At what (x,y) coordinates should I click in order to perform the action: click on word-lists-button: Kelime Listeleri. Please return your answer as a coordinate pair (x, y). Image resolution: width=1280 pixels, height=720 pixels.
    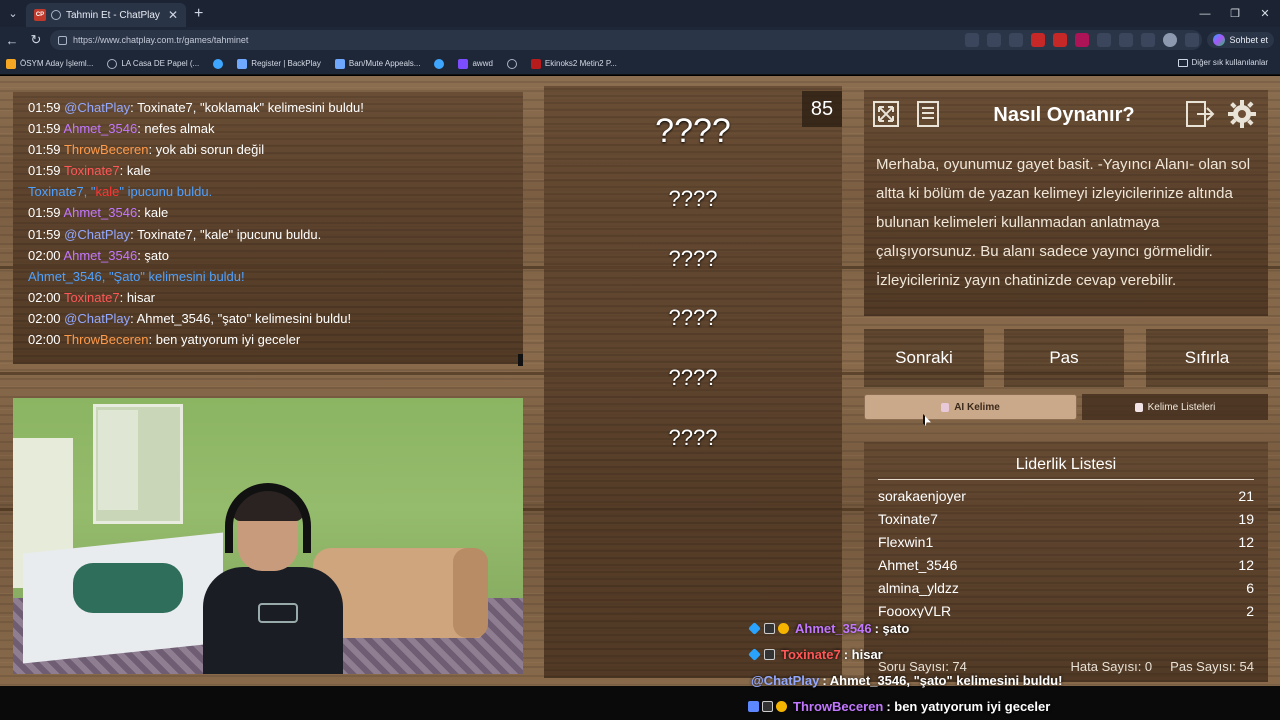
    Looking at the image, I should click on (1175, 407).